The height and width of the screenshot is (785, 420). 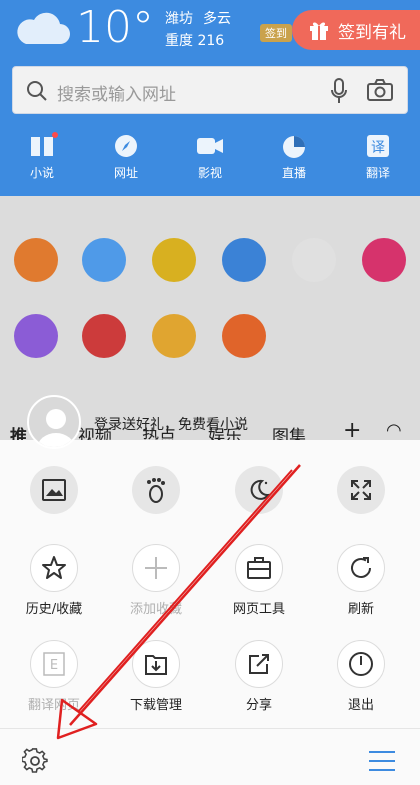 I want to click on share-button, so click(x=259, y=664).